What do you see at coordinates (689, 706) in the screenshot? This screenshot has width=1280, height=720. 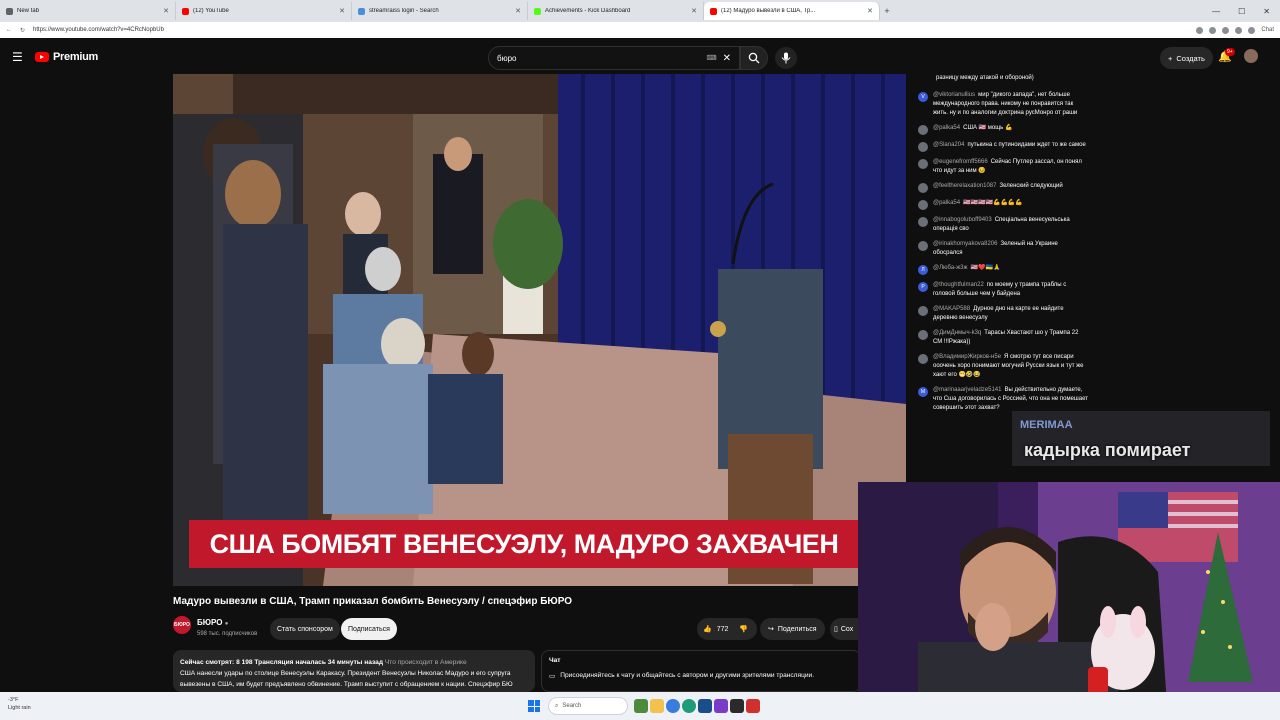 I see `edge-icon` at bounding box center [689, 706].